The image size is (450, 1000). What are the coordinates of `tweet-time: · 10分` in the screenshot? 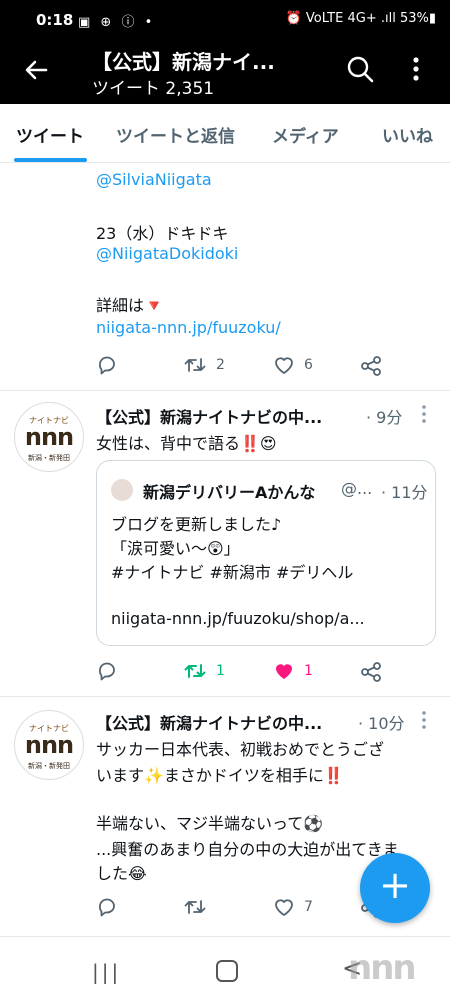 It's located at (381, 723).